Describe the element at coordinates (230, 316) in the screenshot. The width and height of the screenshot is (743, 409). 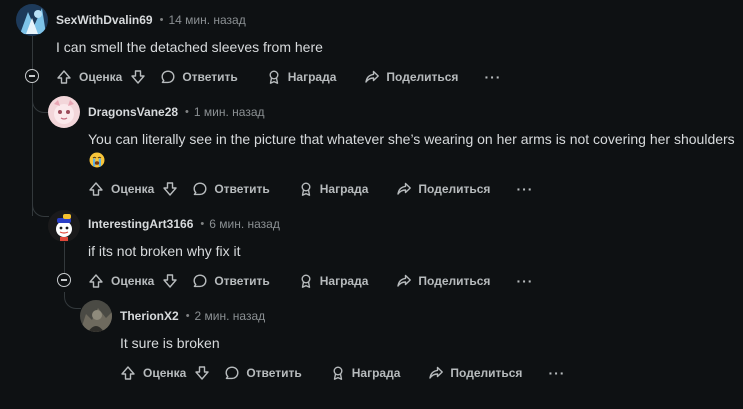
I see `timestamp: 2 мин. назад` at that location.